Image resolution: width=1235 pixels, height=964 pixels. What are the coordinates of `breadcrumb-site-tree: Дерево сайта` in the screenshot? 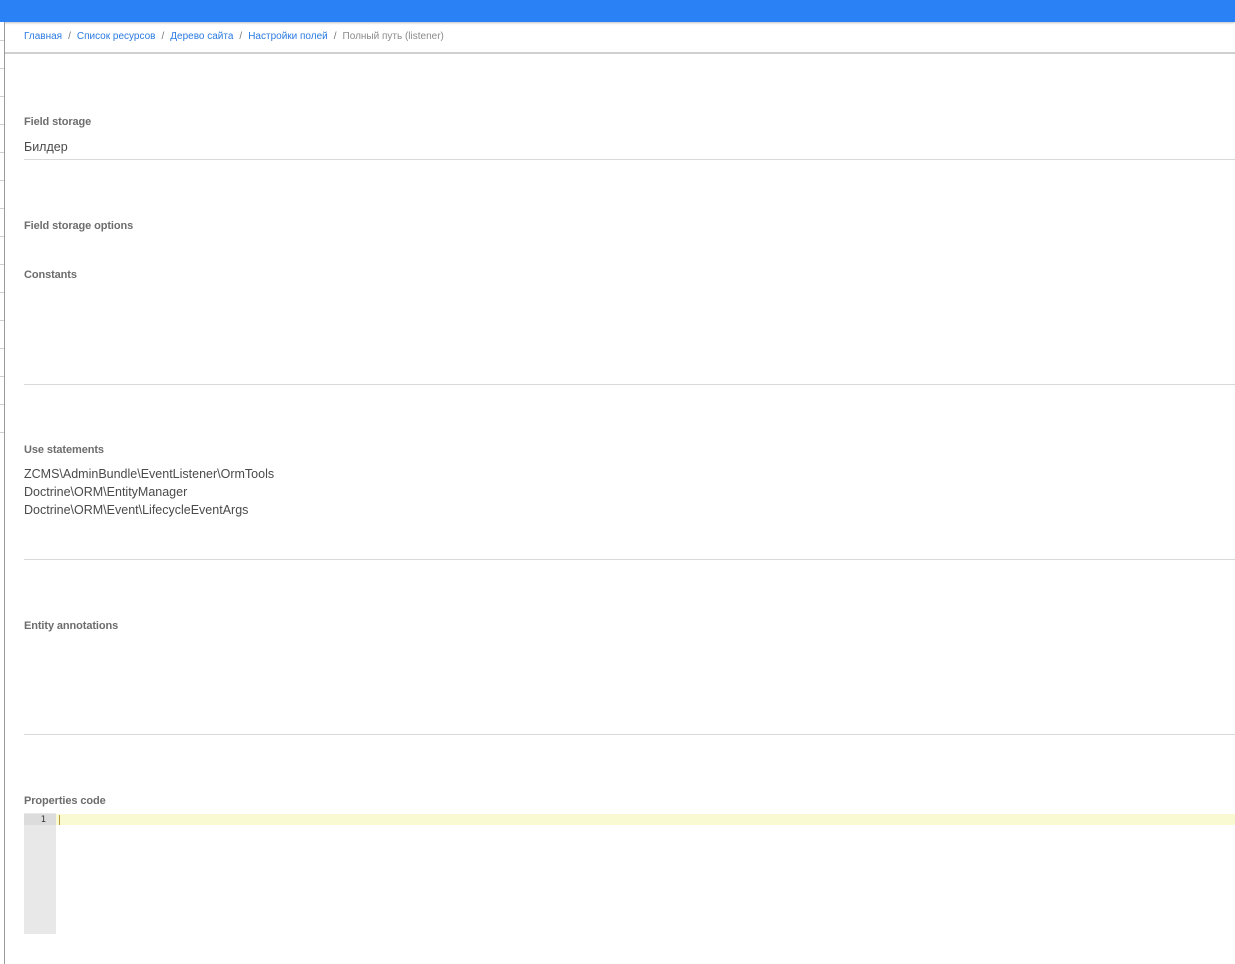 It's located at (201, 36).